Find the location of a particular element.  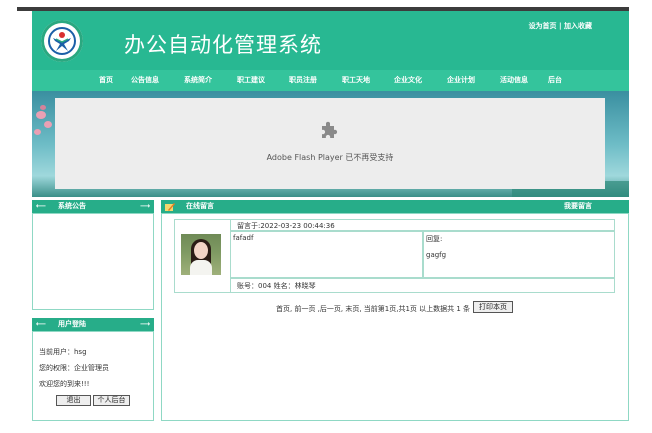

notice-panel-title: 系统公告 is located at coordinates (72, 206).